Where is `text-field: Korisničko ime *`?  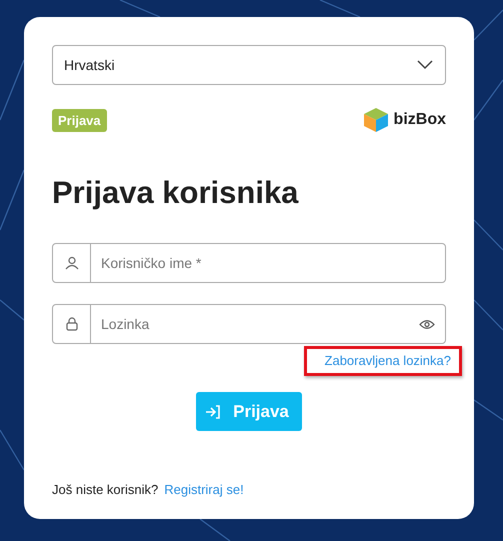
text-field: Korisničko ime * is located at coordinates (249, 263).